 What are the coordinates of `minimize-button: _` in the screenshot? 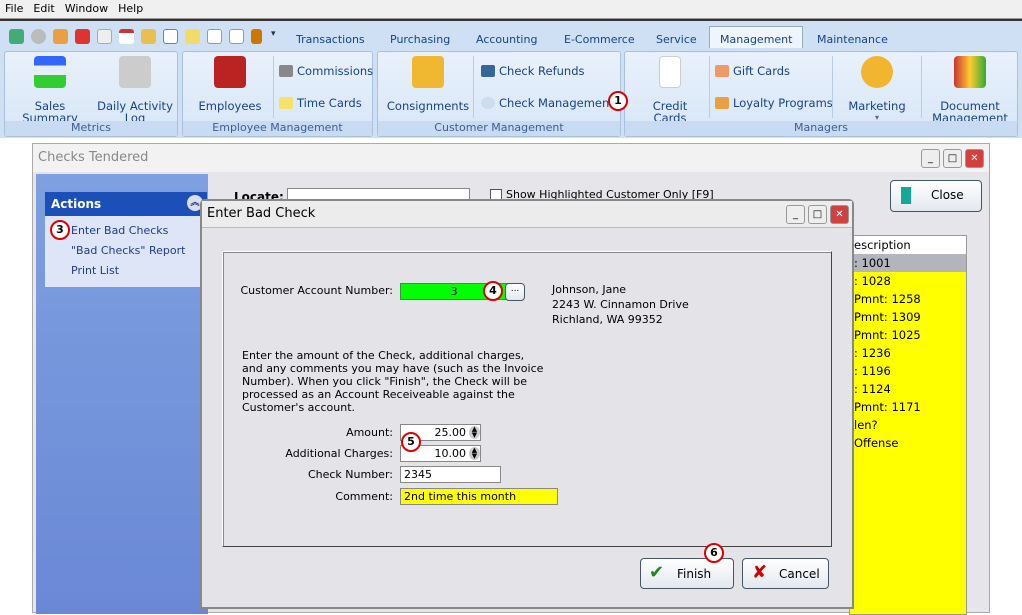 It's located at (930, 158).